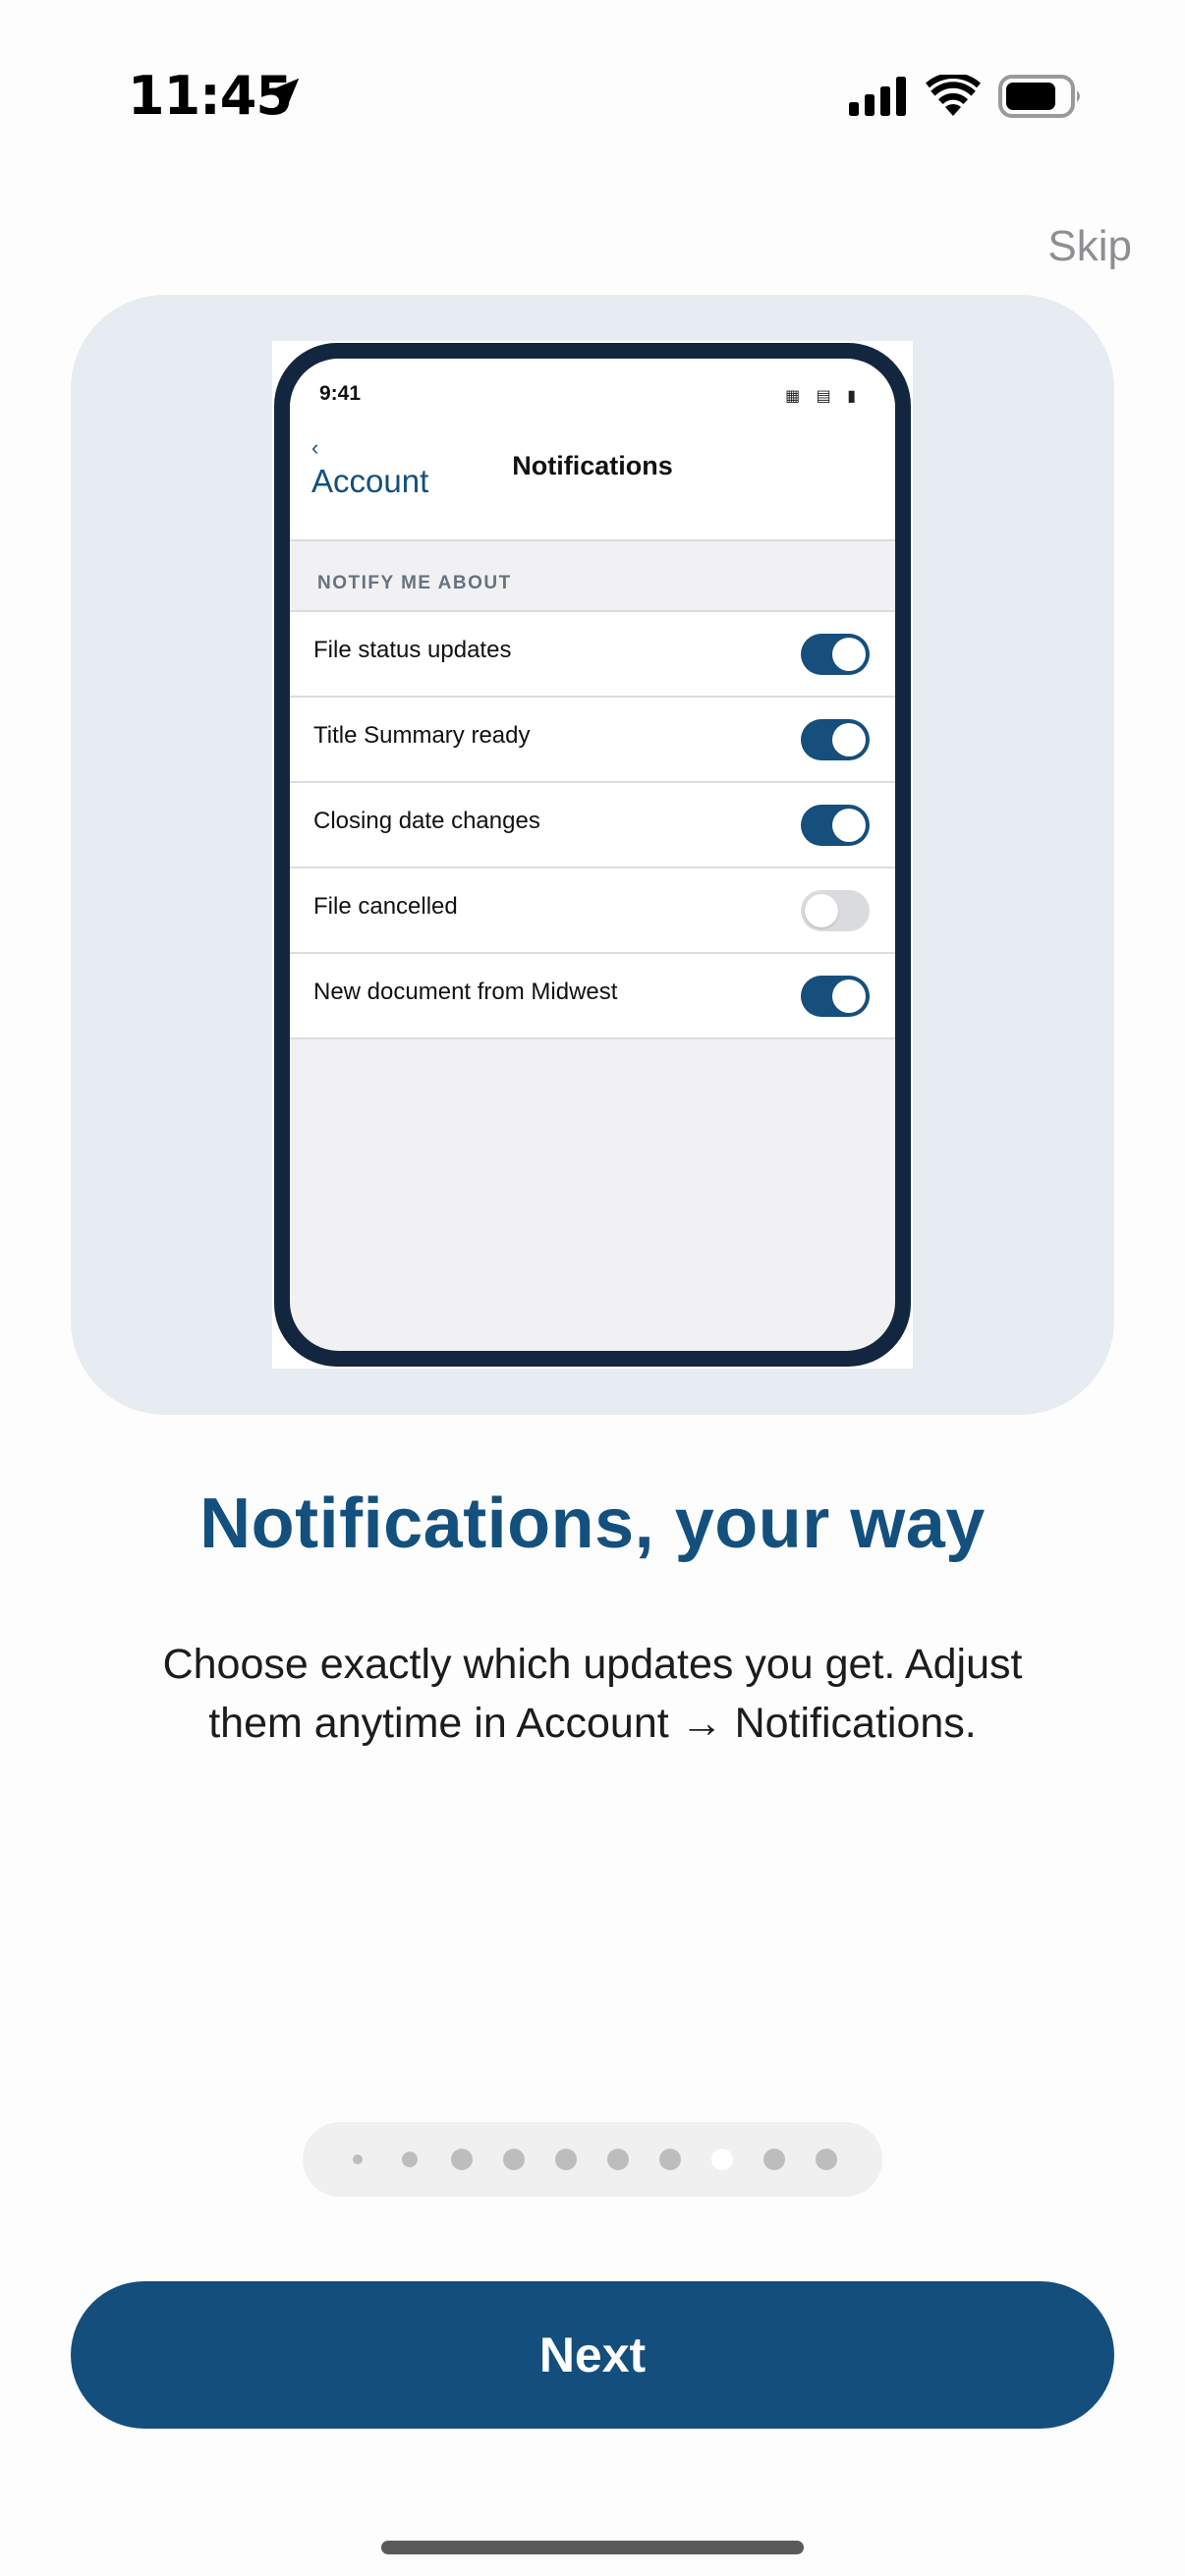 This screenshot has width=1185, height=2576. What do you see at coordinates (592, 911) in the screenshot?
I see `preview-row: File cancelled` at bounding box center [592, 911].